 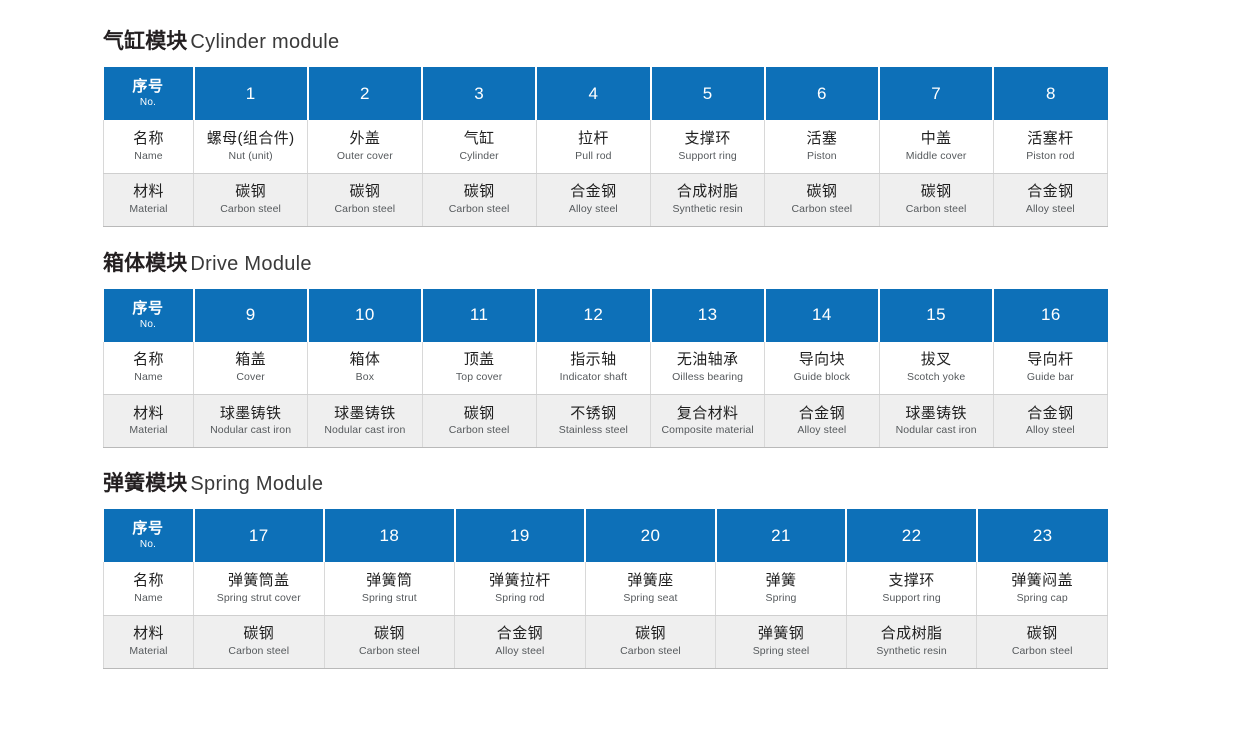 I want to click on part-number: 11, so click(x=479, y=315).